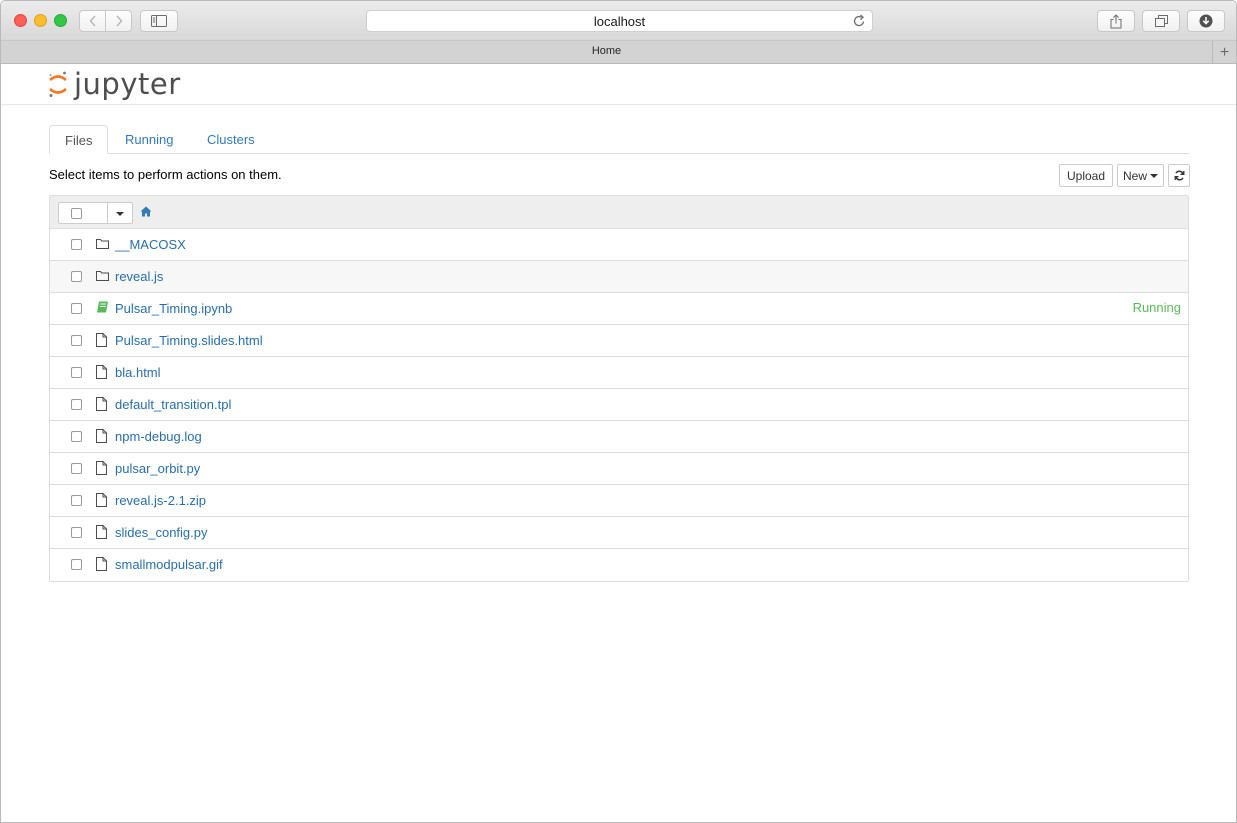 The image size is (1237, 823). I want to click on download-icon, so click(1206, 21).